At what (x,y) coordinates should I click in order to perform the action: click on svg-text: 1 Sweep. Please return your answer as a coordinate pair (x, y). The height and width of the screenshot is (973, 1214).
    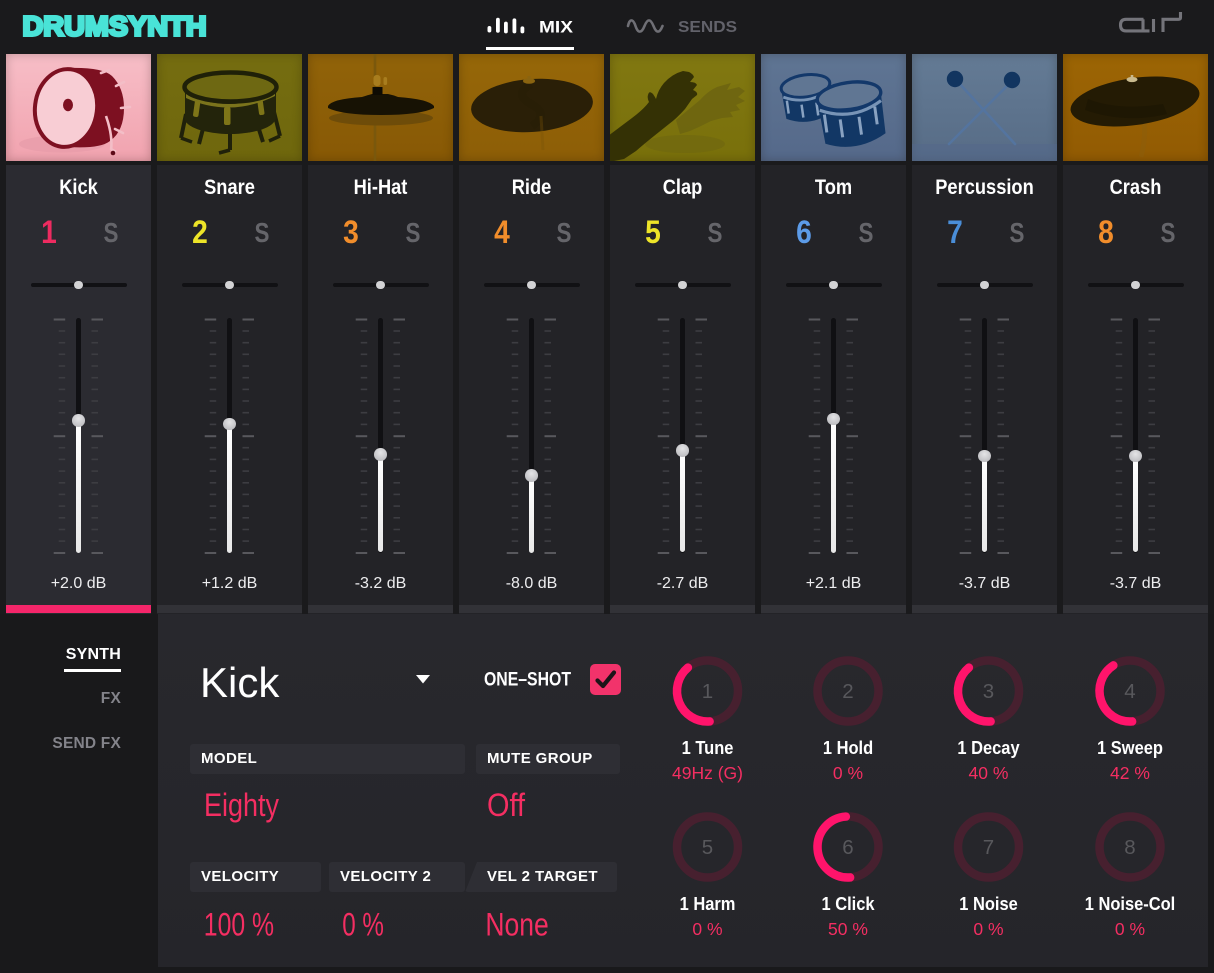
    Looking at the image, I should click on (1130, 747).